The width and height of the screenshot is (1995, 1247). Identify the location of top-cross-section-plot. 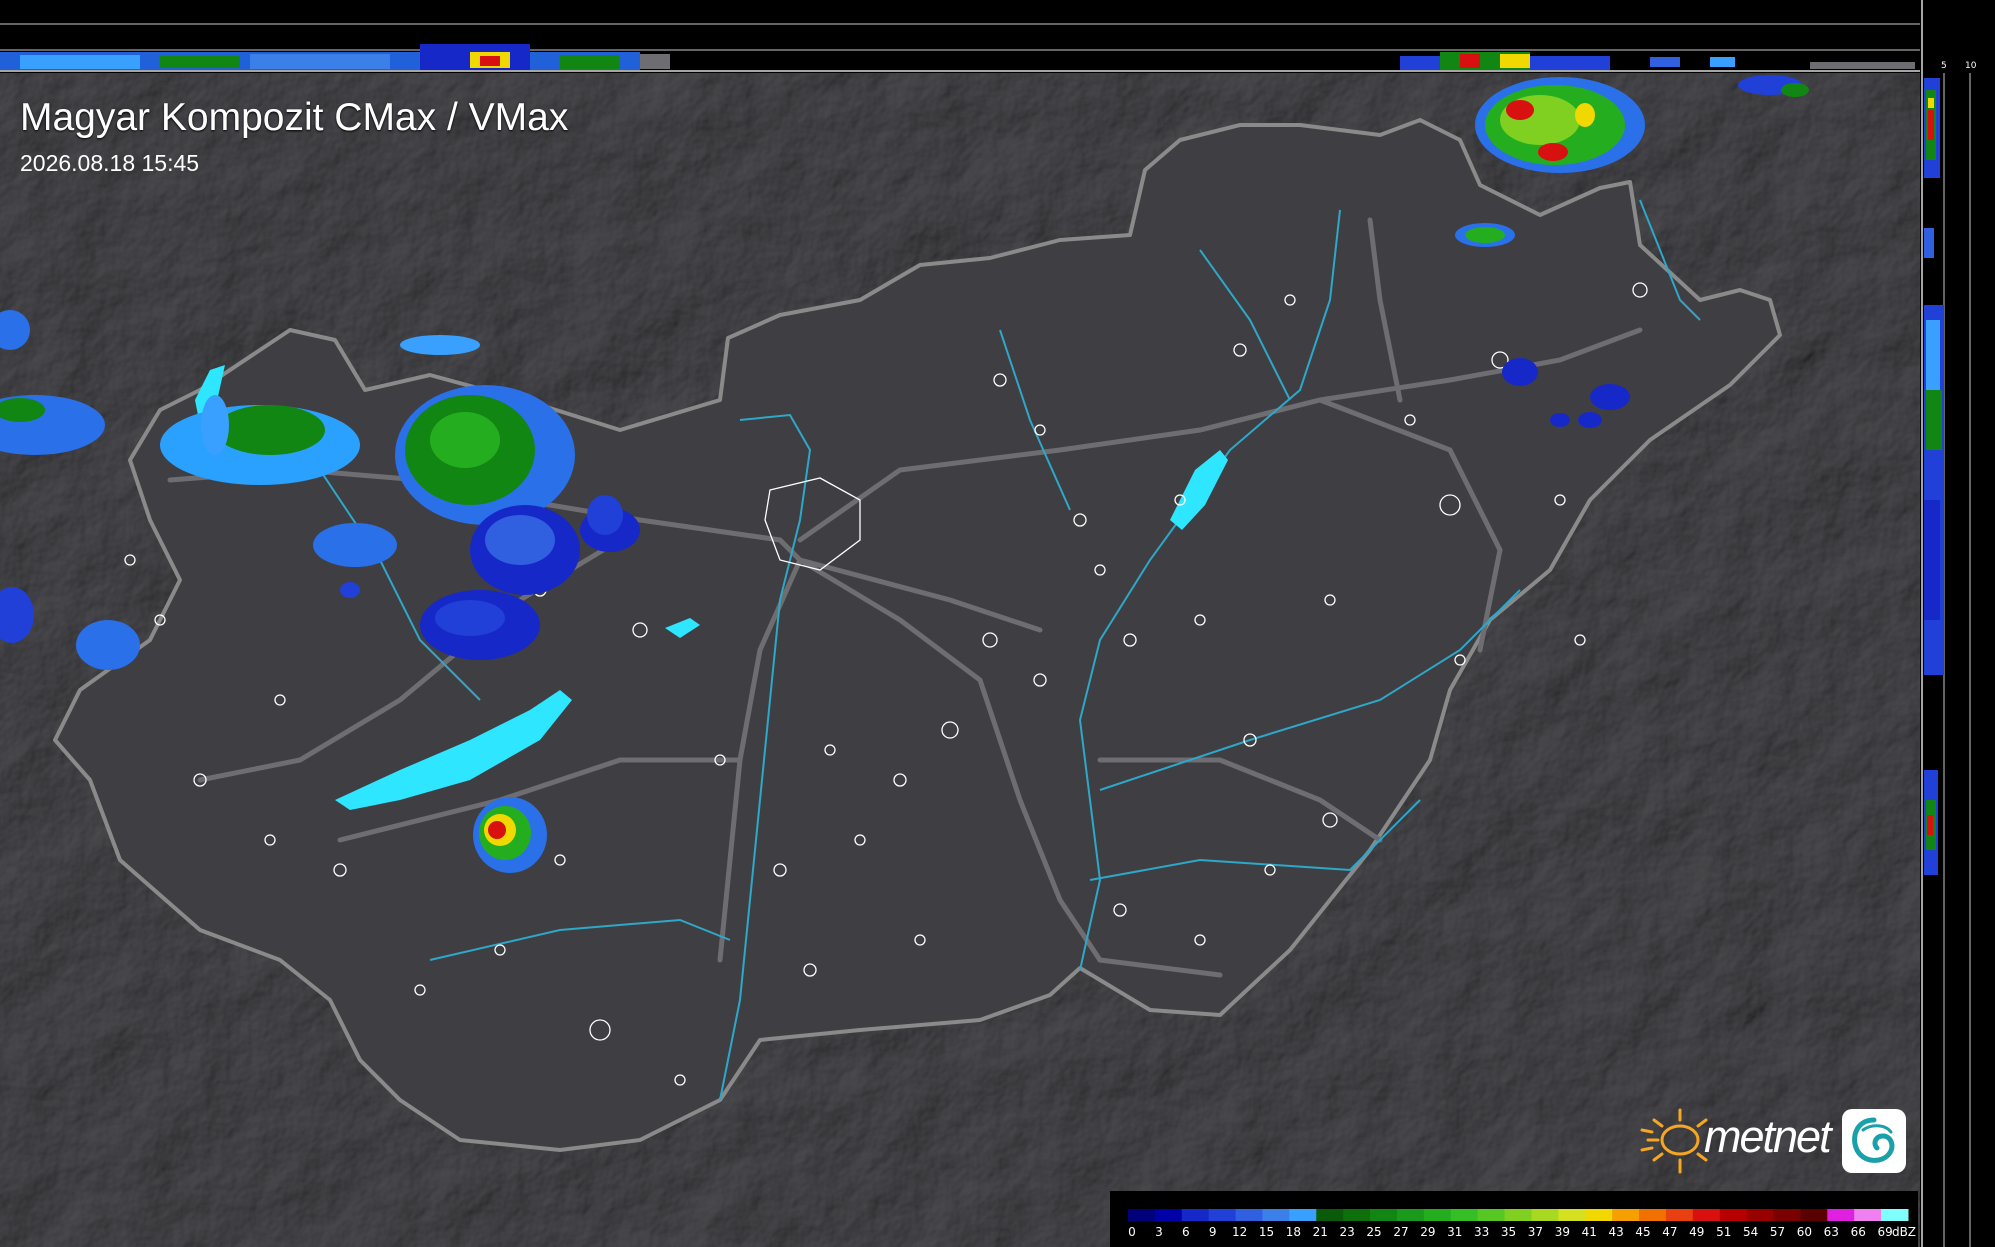
(960, 47).